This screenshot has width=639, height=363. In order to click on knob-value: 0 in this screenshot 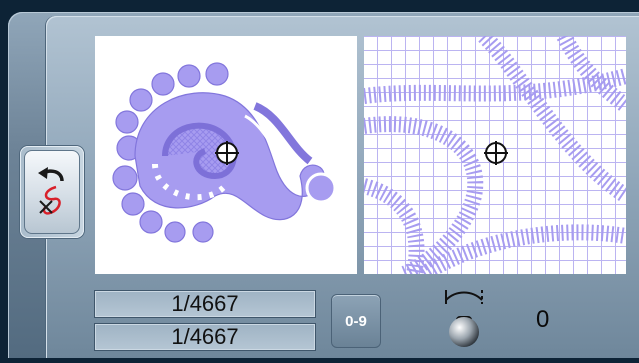, I will do `click(543, 319)`.